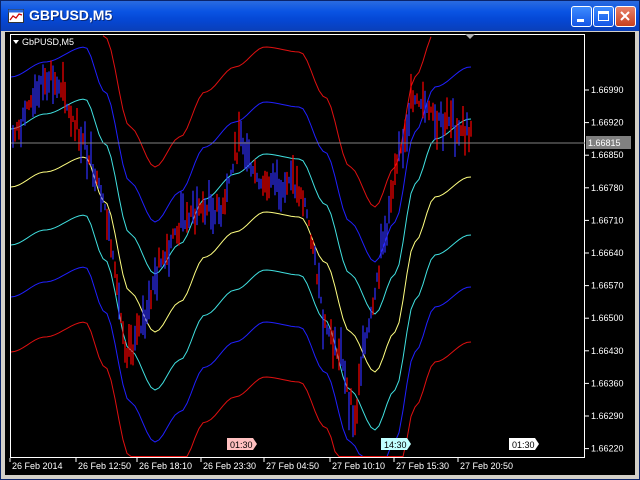  I want to click on time-tick-label: 27 Feb 10:10, so click(358, 466).